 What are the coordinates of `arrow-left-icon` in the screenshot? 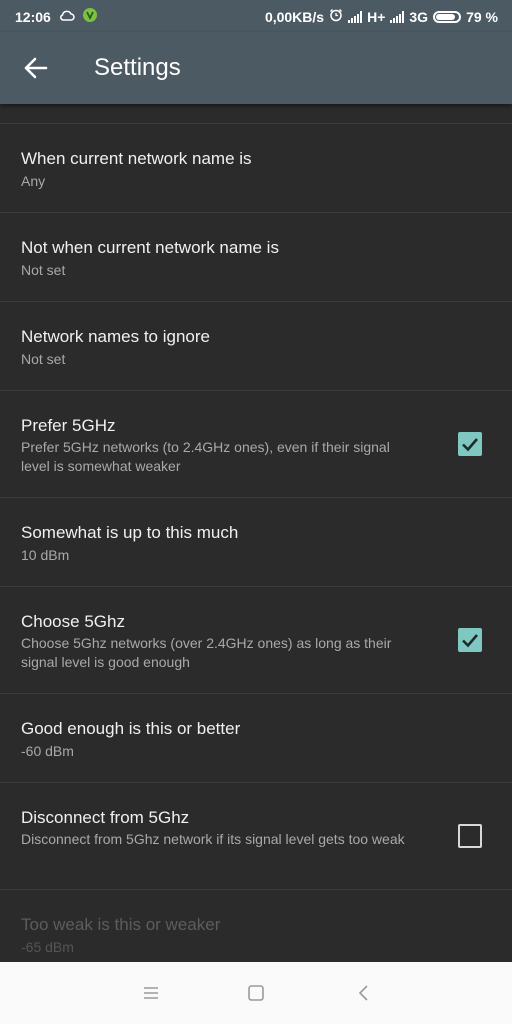 It's located at (36, 68).